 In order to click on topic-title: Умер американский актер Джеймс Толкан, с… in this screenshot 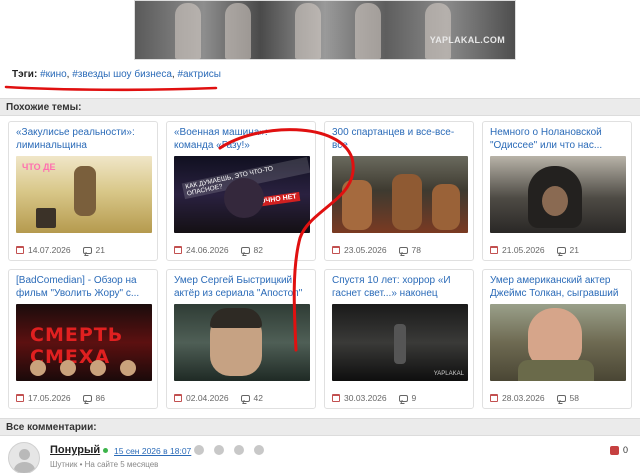, I will do `click(557, 288)`.